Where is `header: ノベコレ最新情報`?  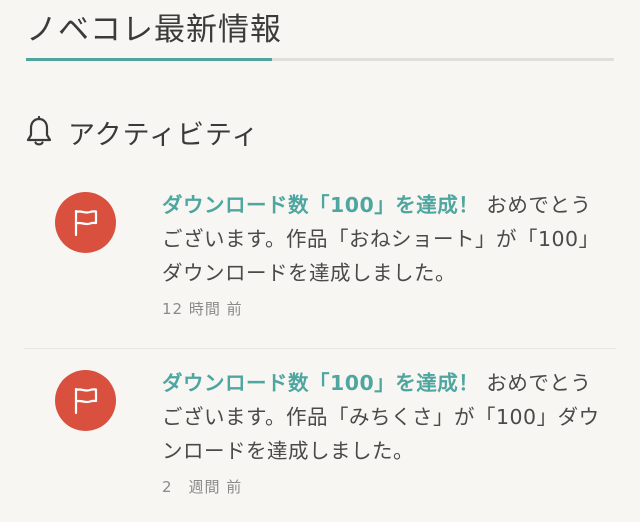 header: ノベコレ最新情報 is located at coordinates (320, 34).